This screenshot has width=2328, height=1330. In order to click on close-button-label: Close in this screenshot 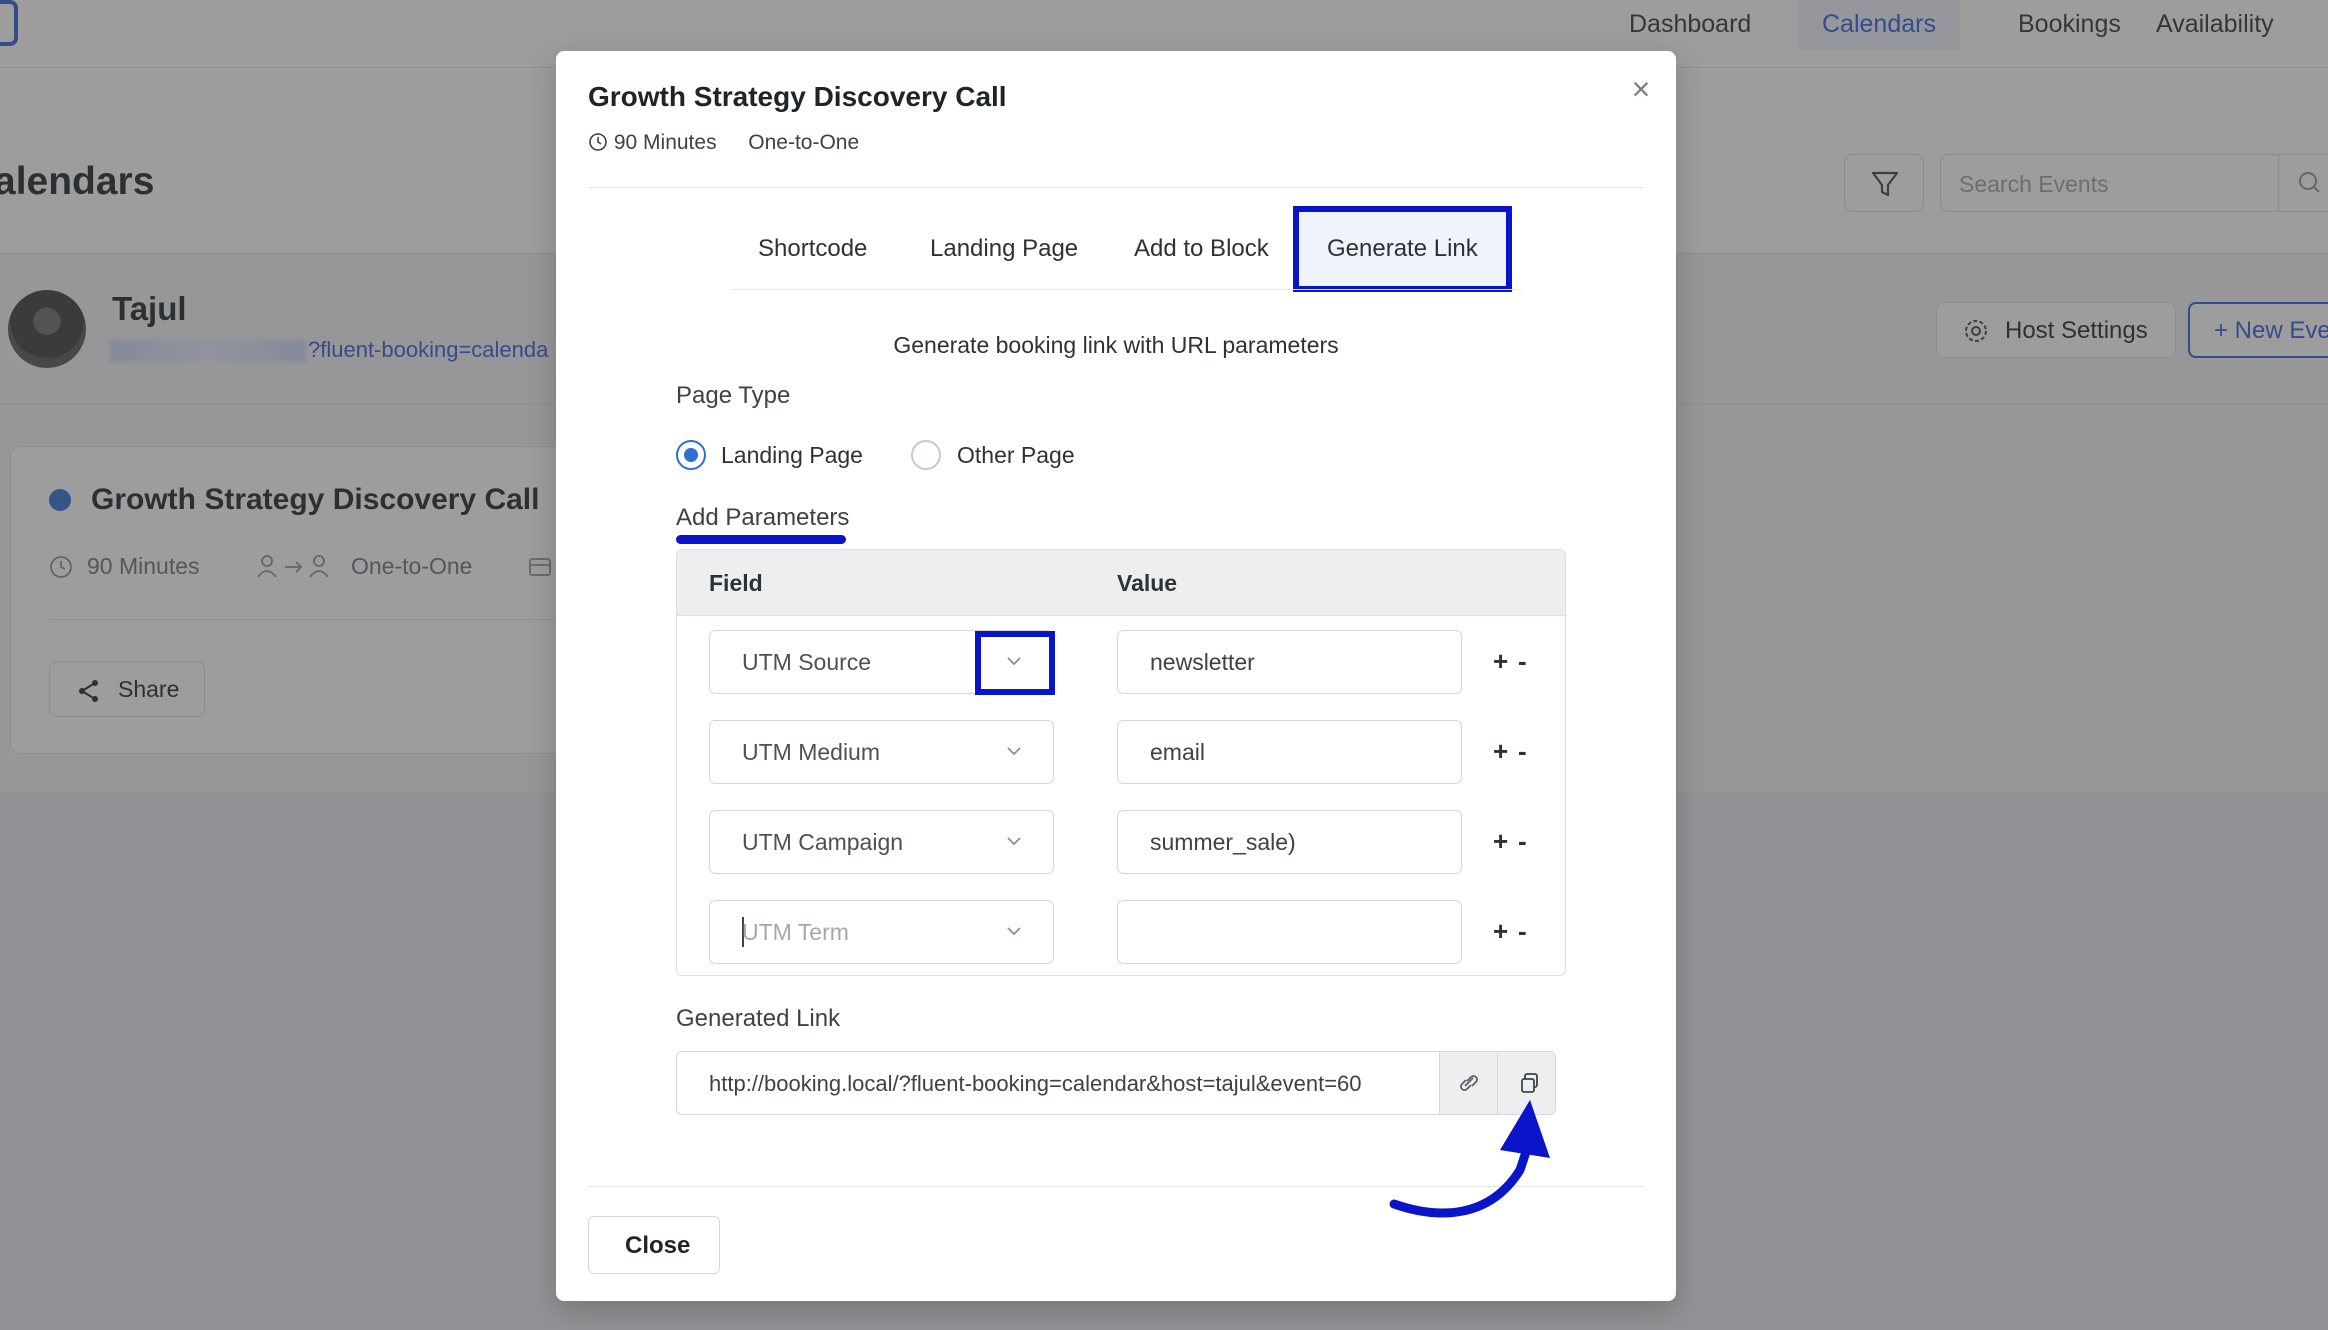, I will do `click(658, 1245)`.